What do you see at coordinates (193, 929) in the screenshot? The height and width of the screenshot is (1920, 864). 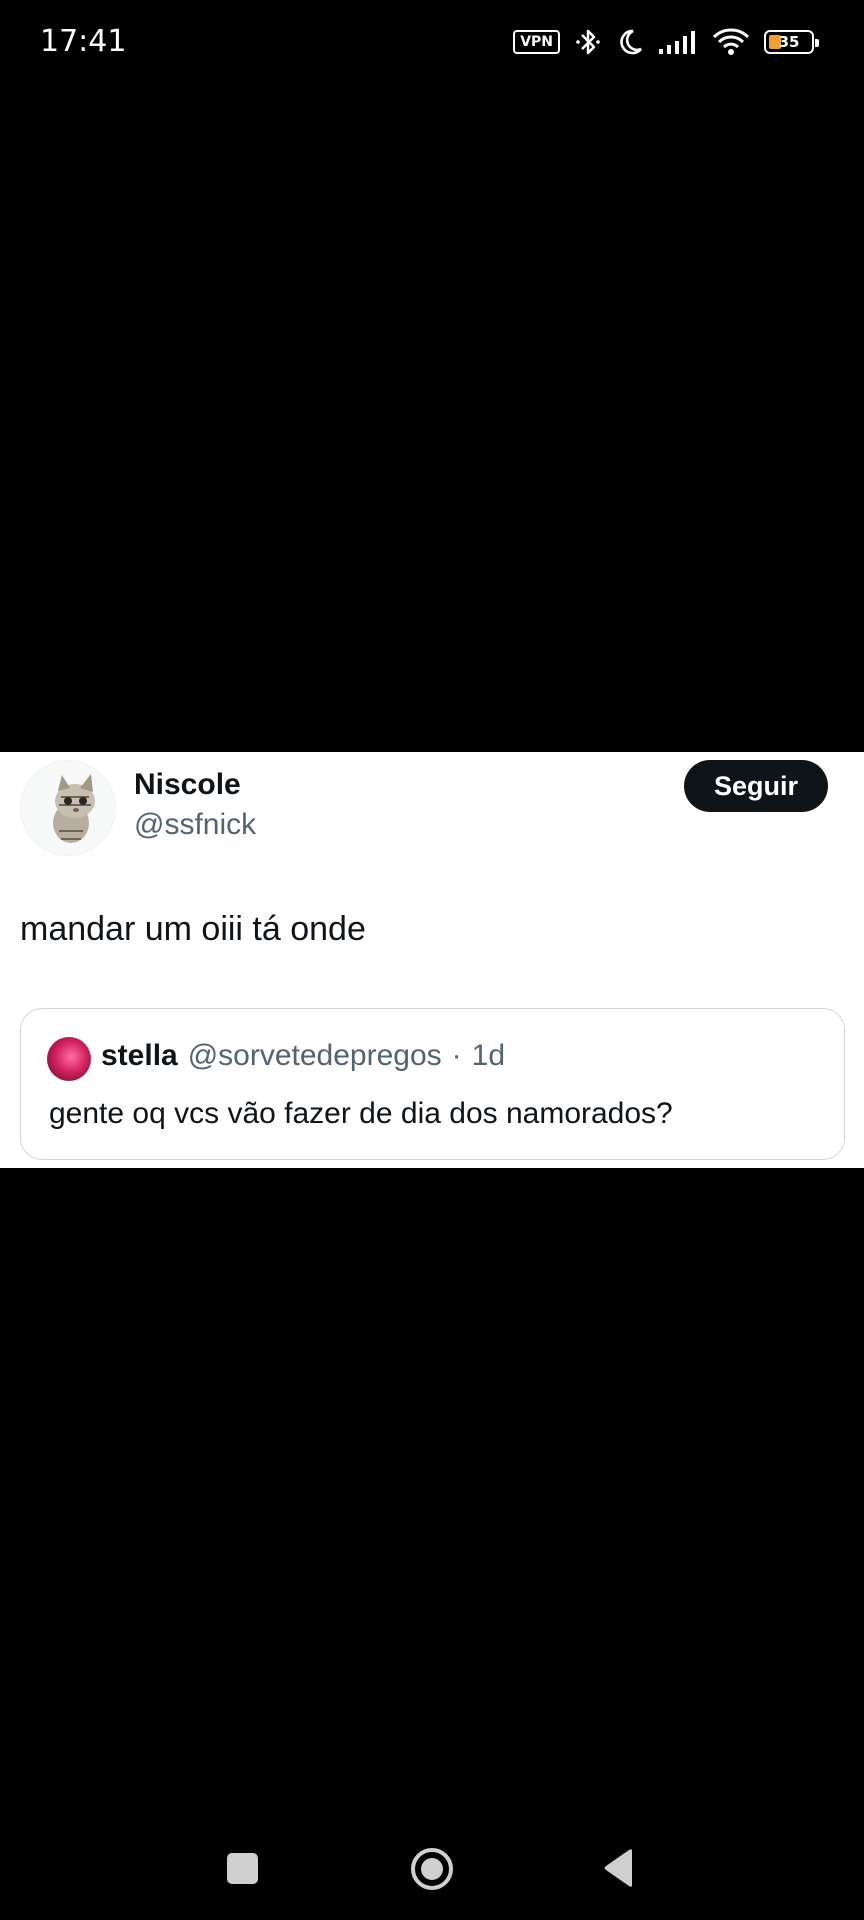 I see `tweet-text: mandar um oiii tá onde` at bounding box center [193, 929].